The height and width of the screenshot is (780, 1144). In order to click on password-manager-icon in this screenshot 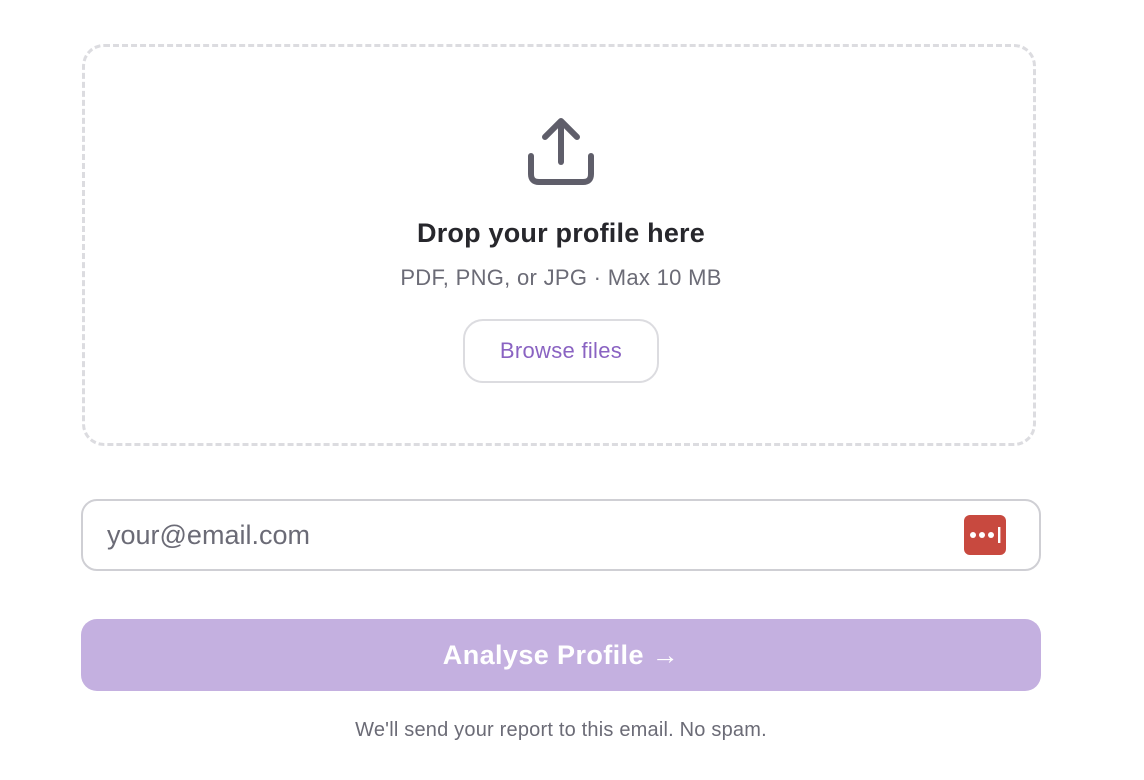, I will do `click(985, 535)`.